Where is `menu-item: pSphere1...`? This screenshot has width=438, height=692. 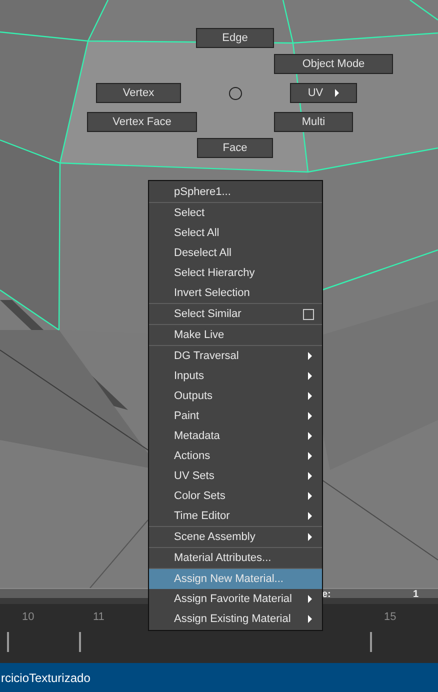 menu-item: pSphere1... is located at coordinates (235, 192).